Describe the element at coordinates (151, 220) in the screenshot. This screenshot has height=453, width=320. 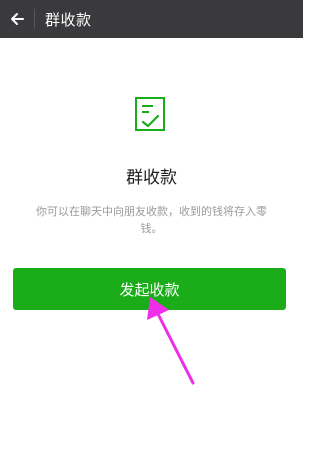
I see `description-text: 你可以在聊天中向朋友收款，收到的钱将存入零钱。` at that location.